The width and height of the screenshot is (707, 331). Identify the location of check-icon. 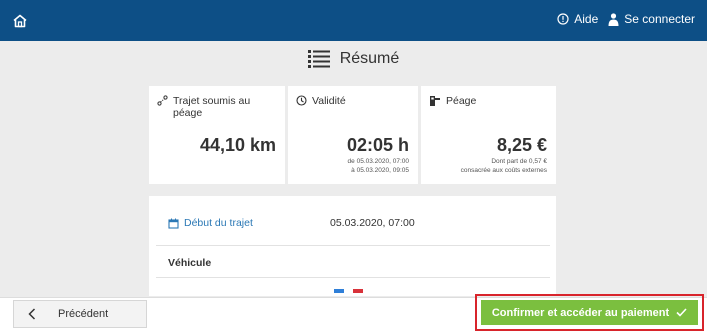
(681, 312).